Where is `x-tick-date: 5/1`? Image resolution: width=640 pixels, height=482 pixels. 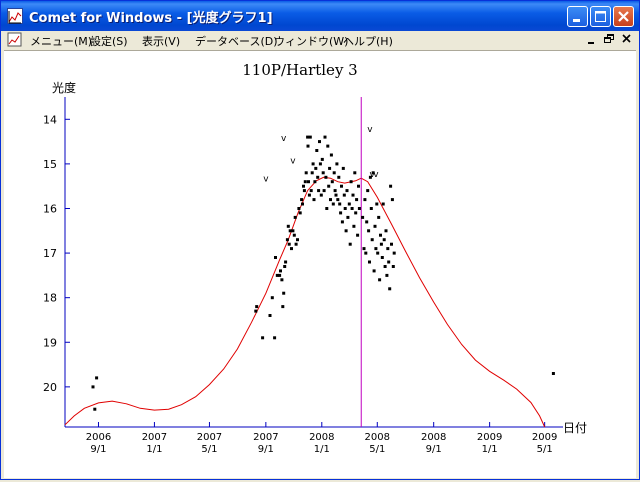
x-tick-date: 5/1 is located at coordinates (377, 449).